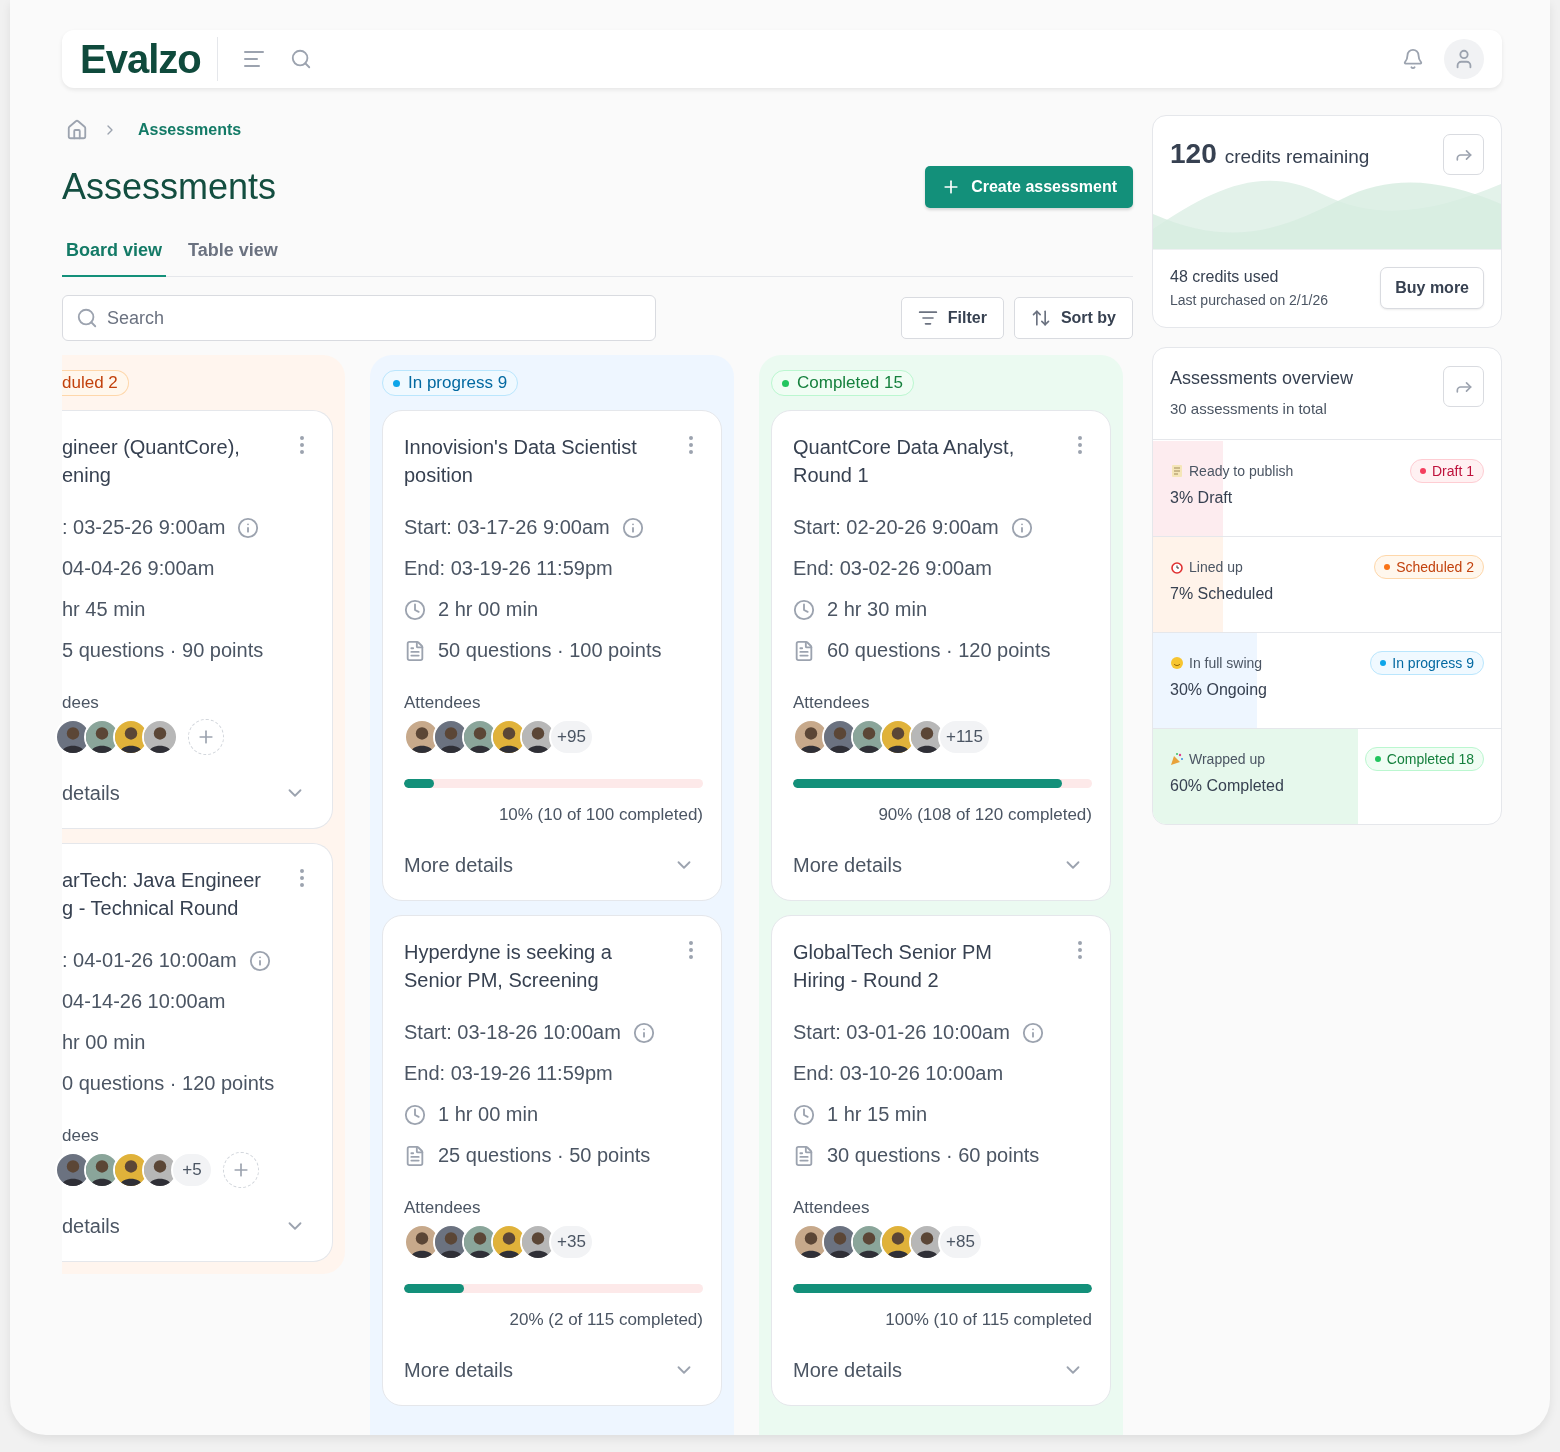  I want to click on progress-text: 90% (108 of 120 completed), so click(985, 815).